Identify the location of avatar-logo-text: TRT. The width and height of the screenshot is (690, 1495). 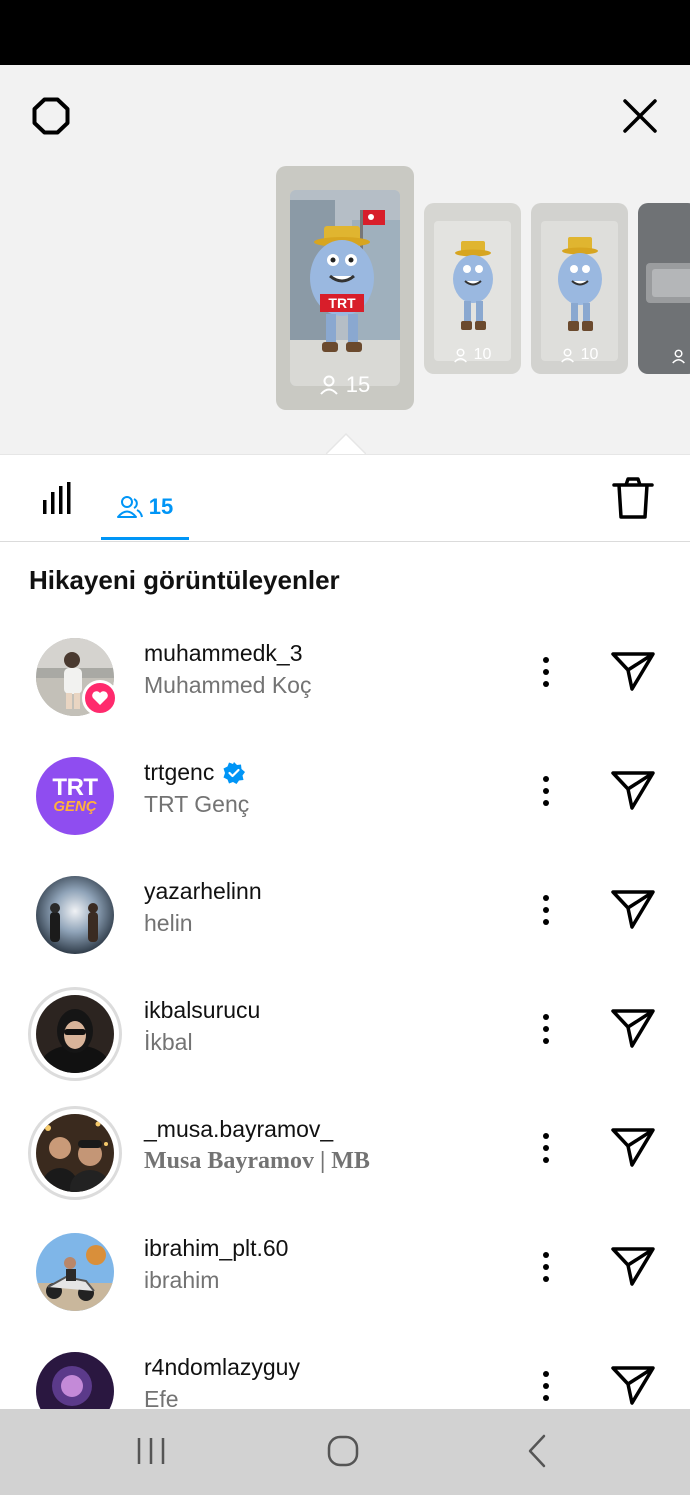
(75, 787).